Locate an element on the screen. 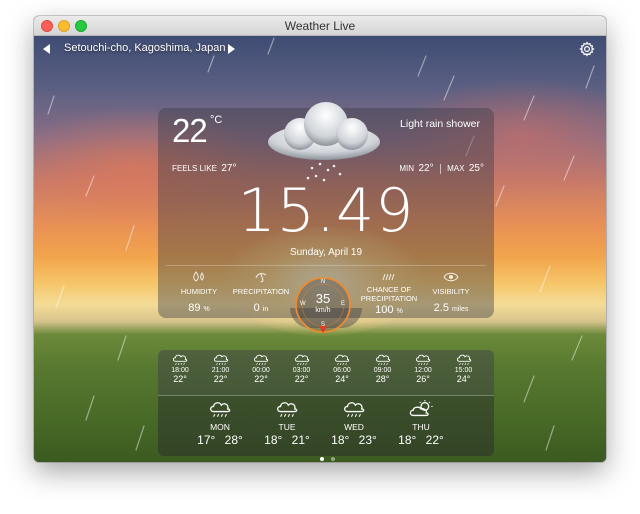 This screenshot has width=640, height=514. humidity-unit: % is located at coordinates (206, 309).